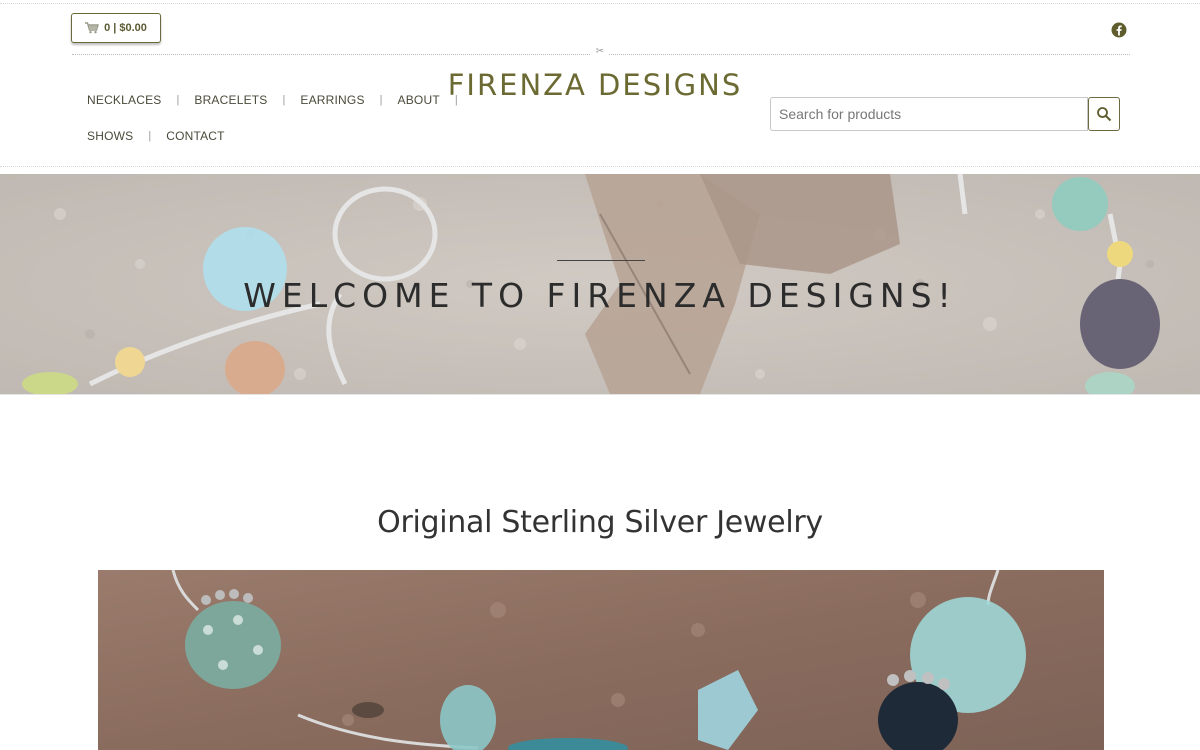  I want to click on cart-button: 0 | $0.00, so click(116, 28).